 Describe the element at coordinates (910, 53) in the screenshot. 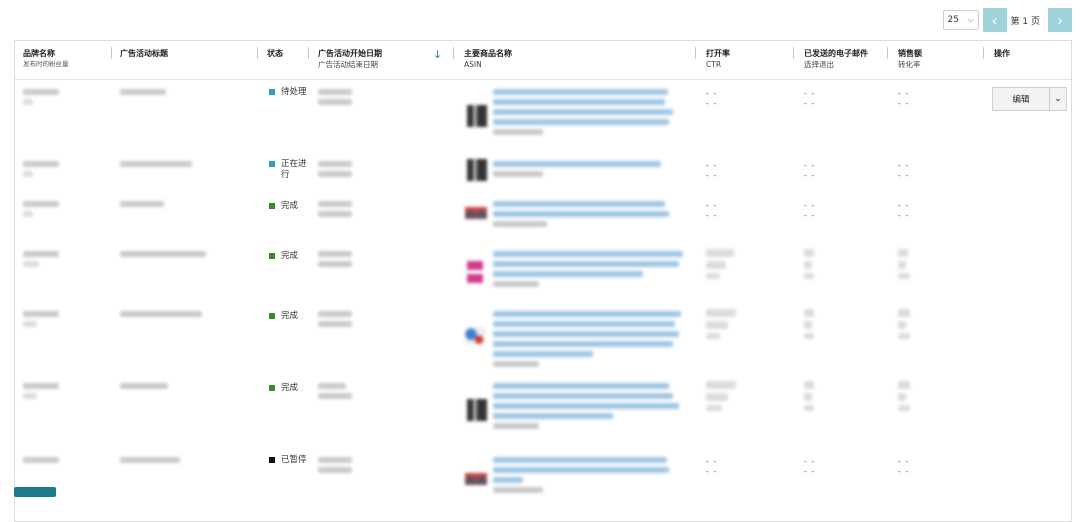

I see `header-sales-label: 销售额` at that location.